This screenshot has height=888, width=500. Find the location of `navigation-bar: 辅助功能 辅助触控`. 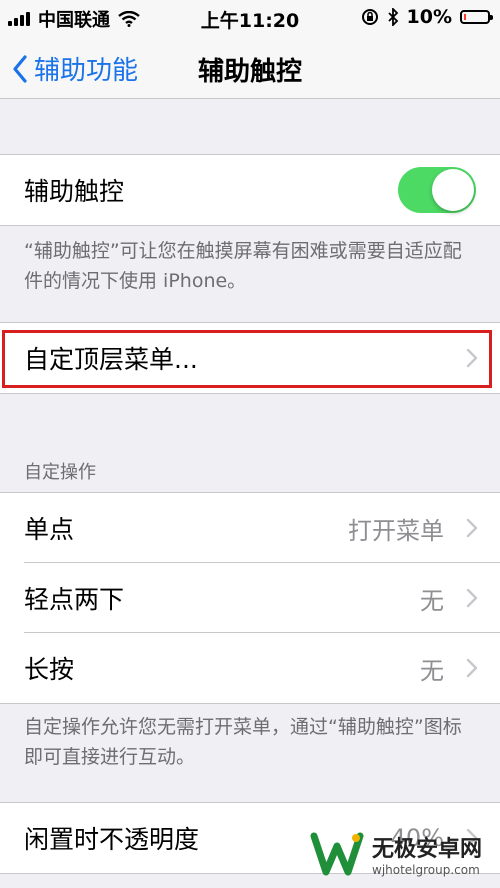

navigation-bar: 辅助功能 辅助触控 is located at coordinates (250, 67).